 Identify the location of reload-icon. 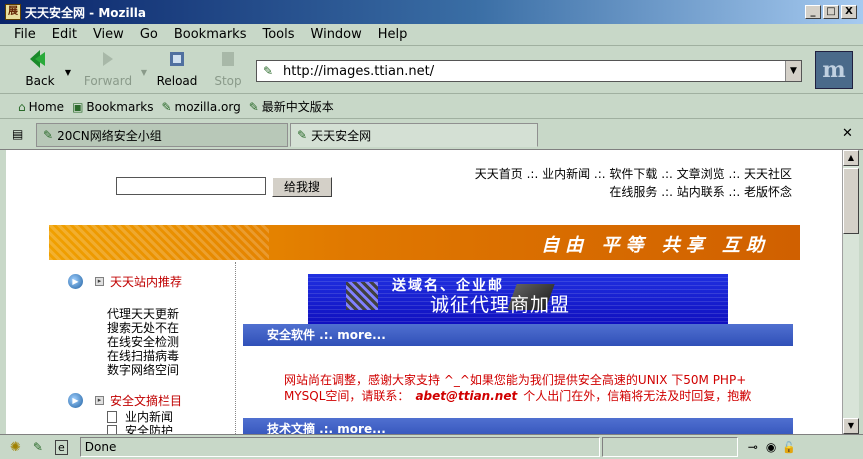
(177, 59).